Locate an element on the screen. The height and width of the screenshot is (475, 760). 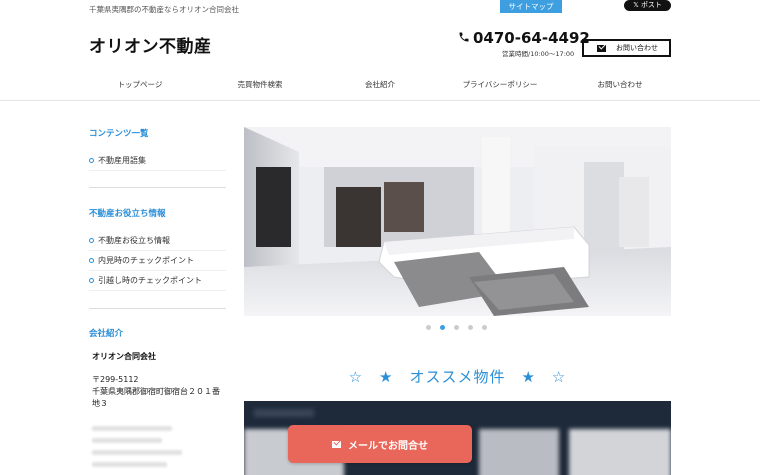
sidebar-item-label: 不動産お役立ち情報 is located at coordinates (134, 240).